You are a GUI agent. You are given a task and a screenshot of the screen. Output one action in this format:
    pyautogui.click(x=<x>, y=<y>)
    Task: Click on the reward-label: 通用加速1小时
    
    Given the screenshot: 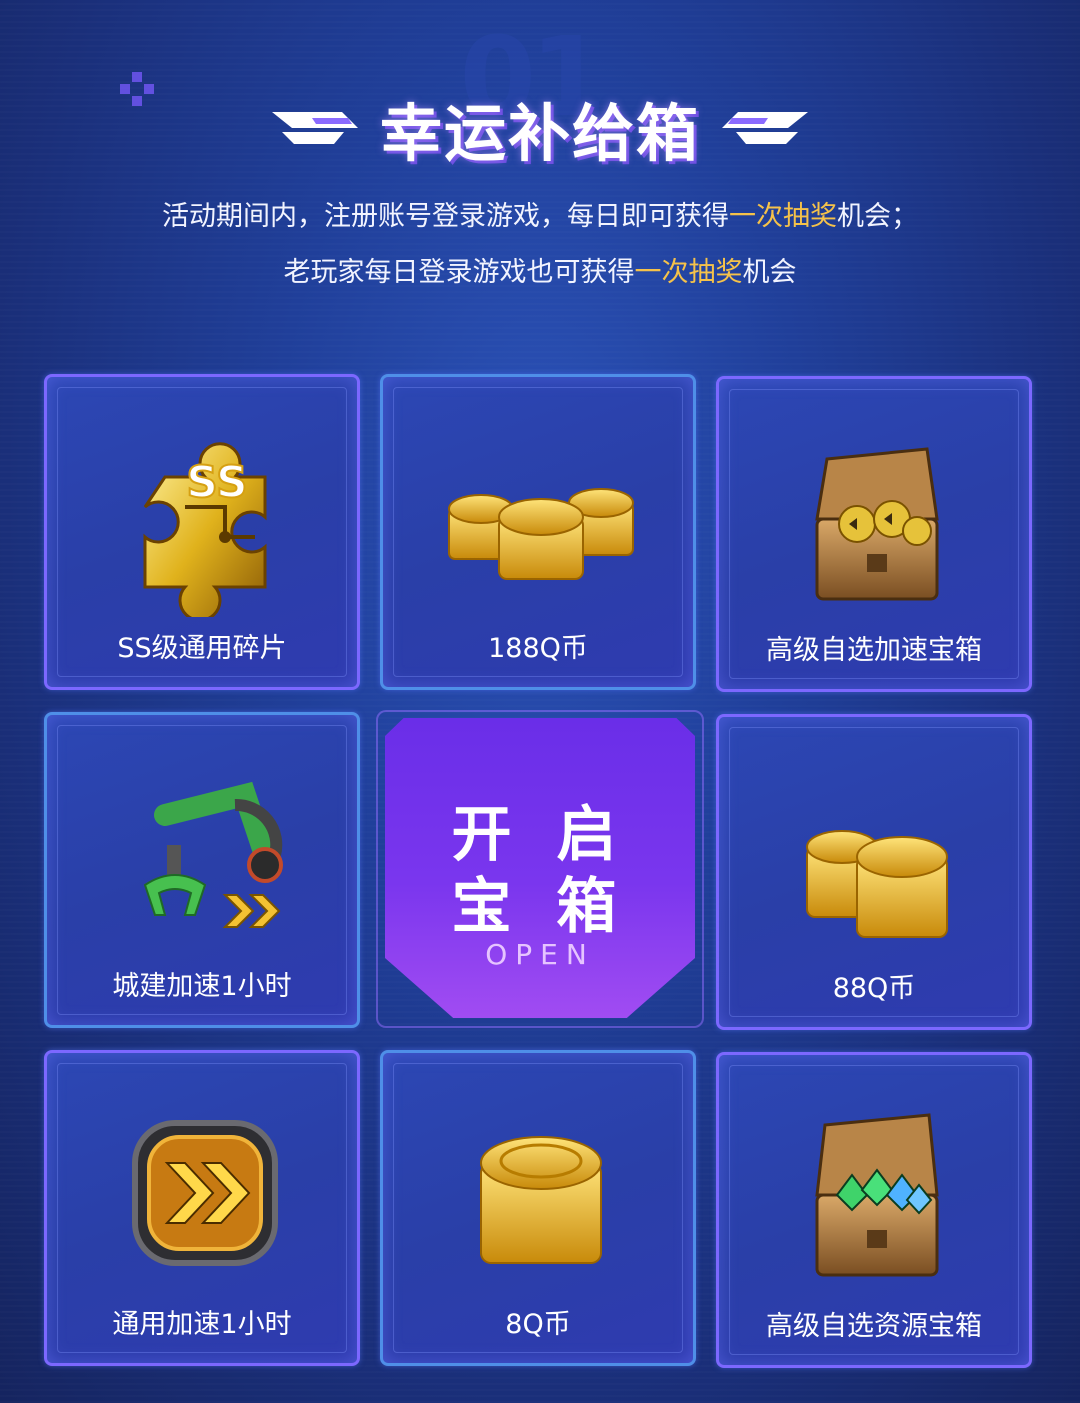 What is the action you would take?
    pyautogui.click(x=202, y=1324)
    